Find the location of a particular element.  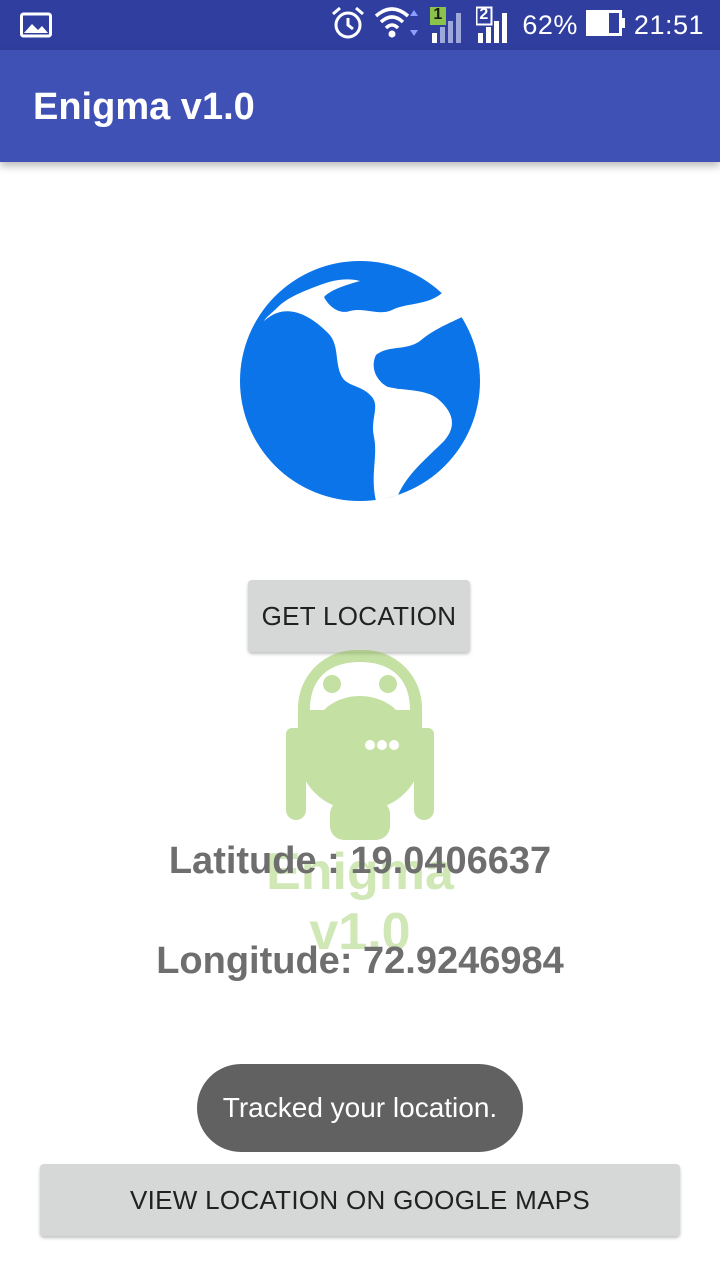

battery-percent: 62% is located at coordinates (550, 24).